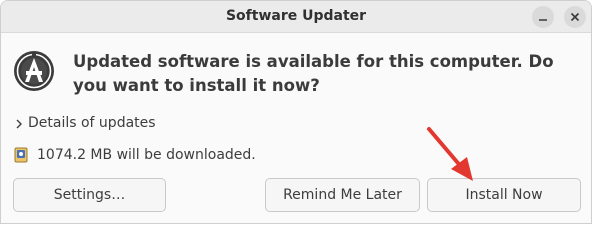 This screenshot has width=592, height=240. I want to click on download-size-text: 1074.2 MB will be downloaded., so click(146, 155).